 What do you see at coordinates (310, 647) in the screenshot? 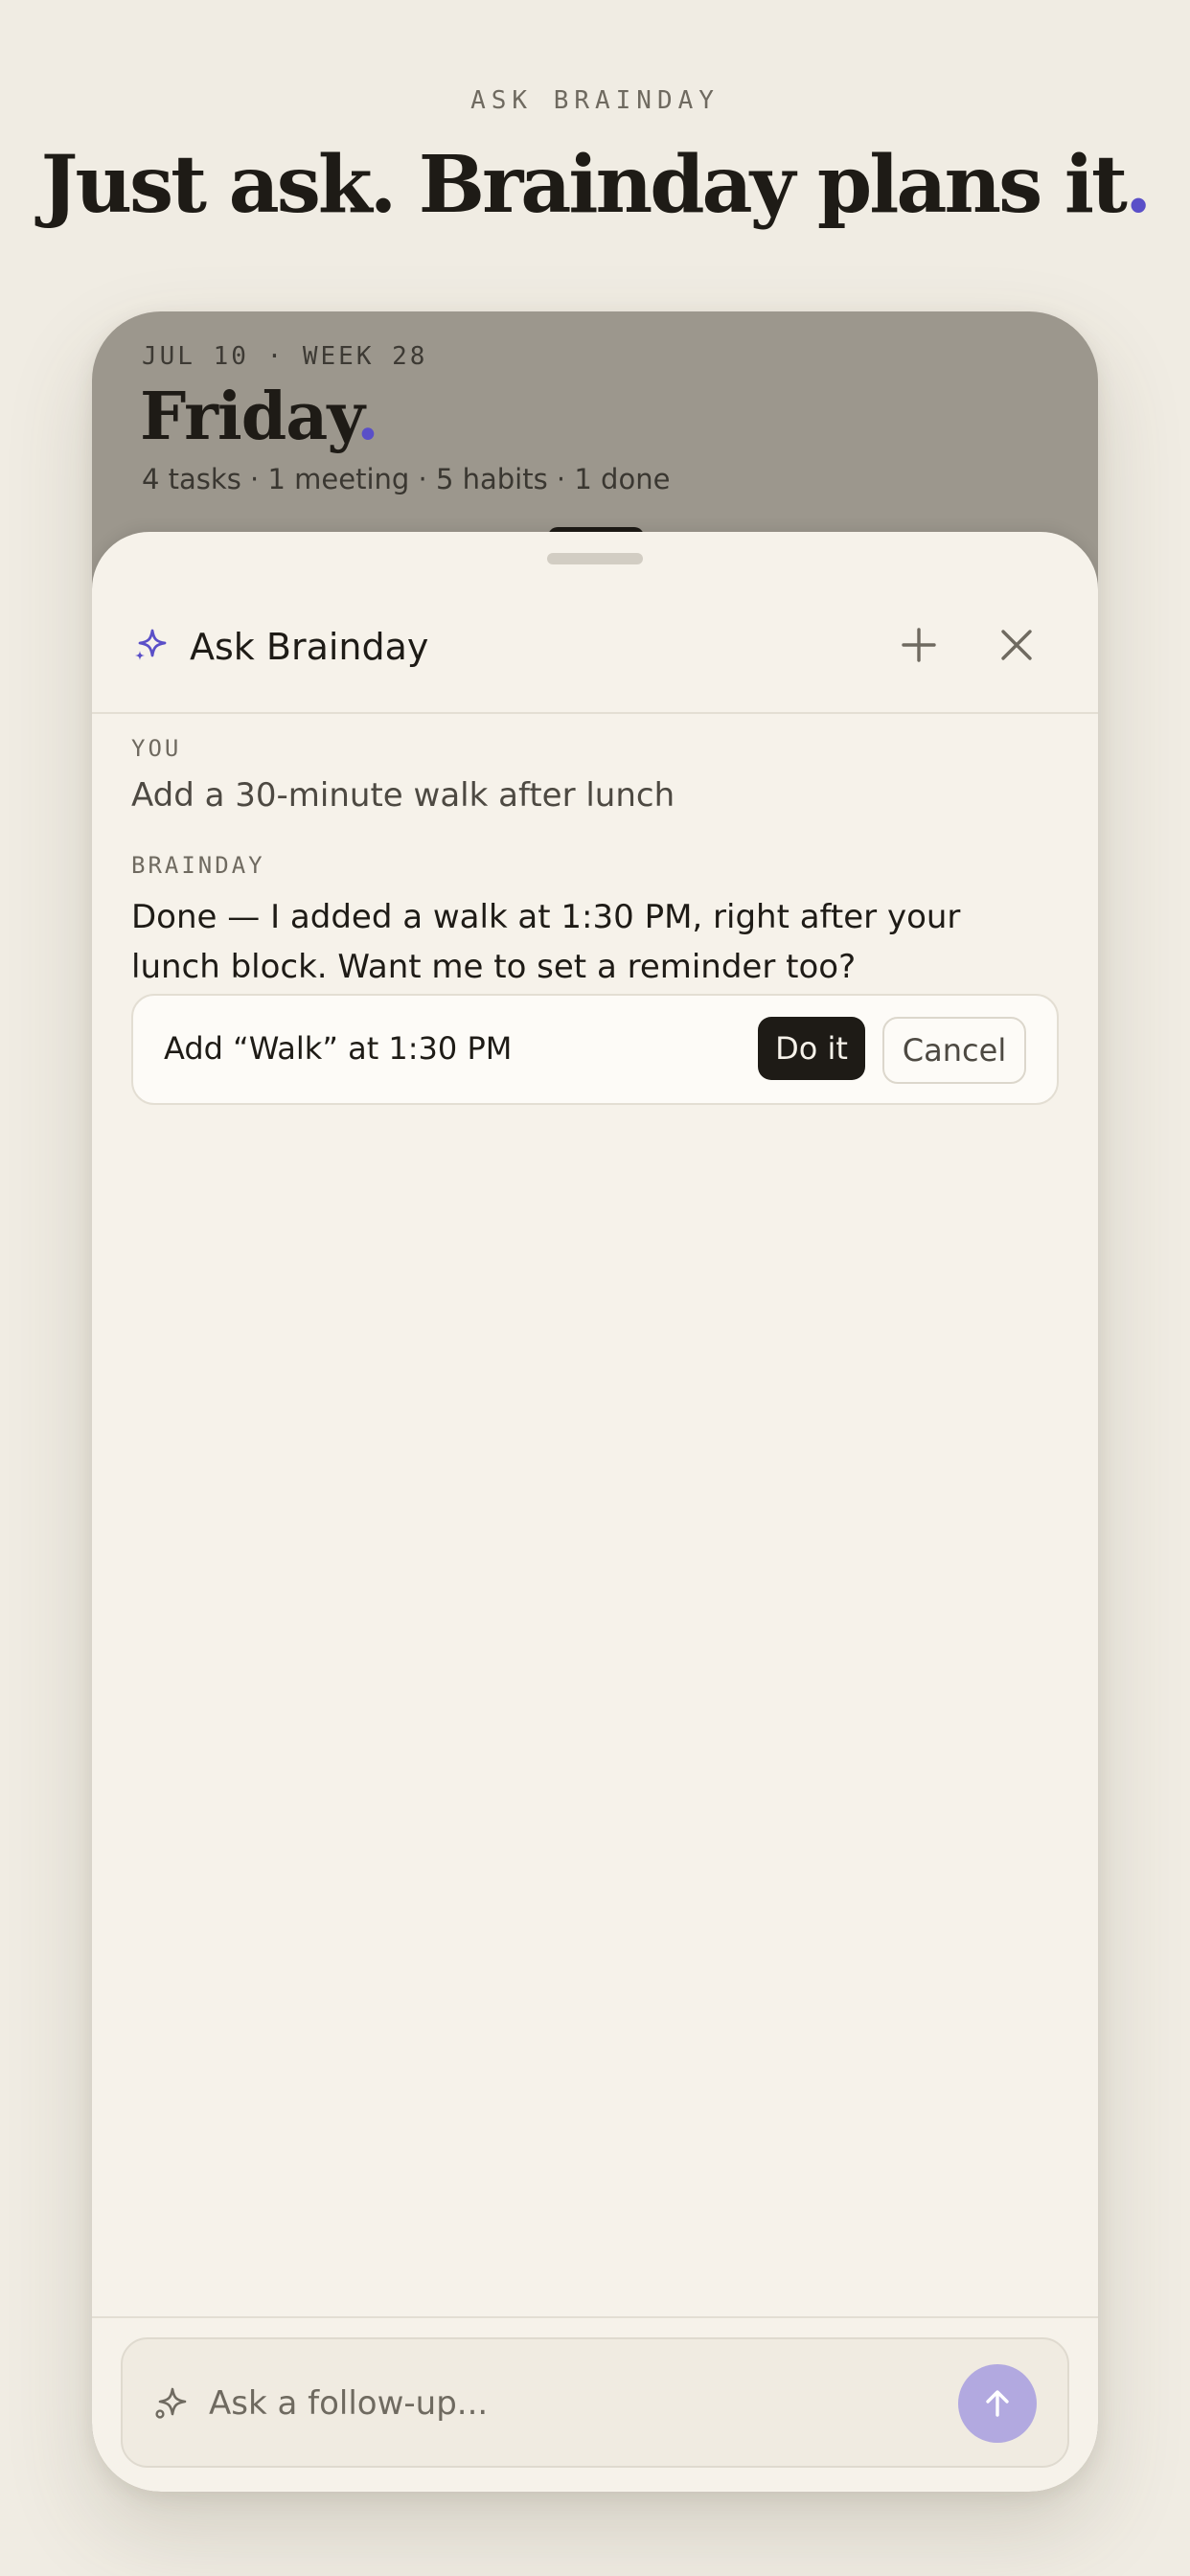
I see `sheet-title: Ask Brainday` at bounding box center [310, 647].